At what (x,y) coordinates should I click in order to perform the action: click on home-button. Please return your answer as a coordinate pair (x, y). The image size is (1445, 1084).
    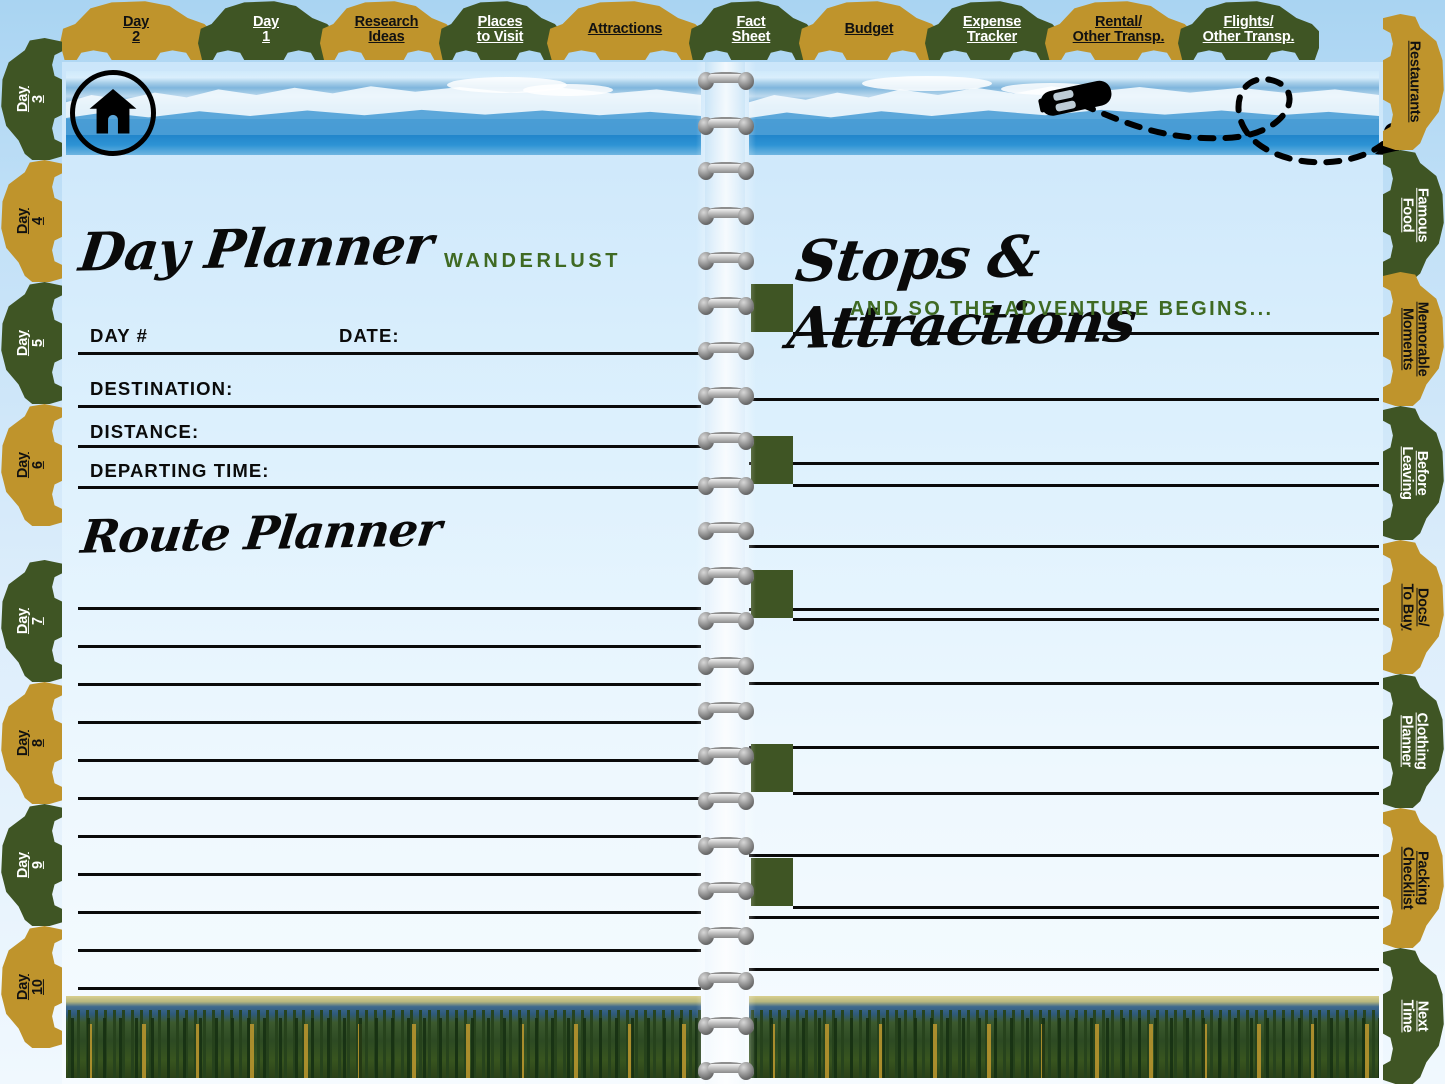
    Looking at the image, I should click on (113, 113).